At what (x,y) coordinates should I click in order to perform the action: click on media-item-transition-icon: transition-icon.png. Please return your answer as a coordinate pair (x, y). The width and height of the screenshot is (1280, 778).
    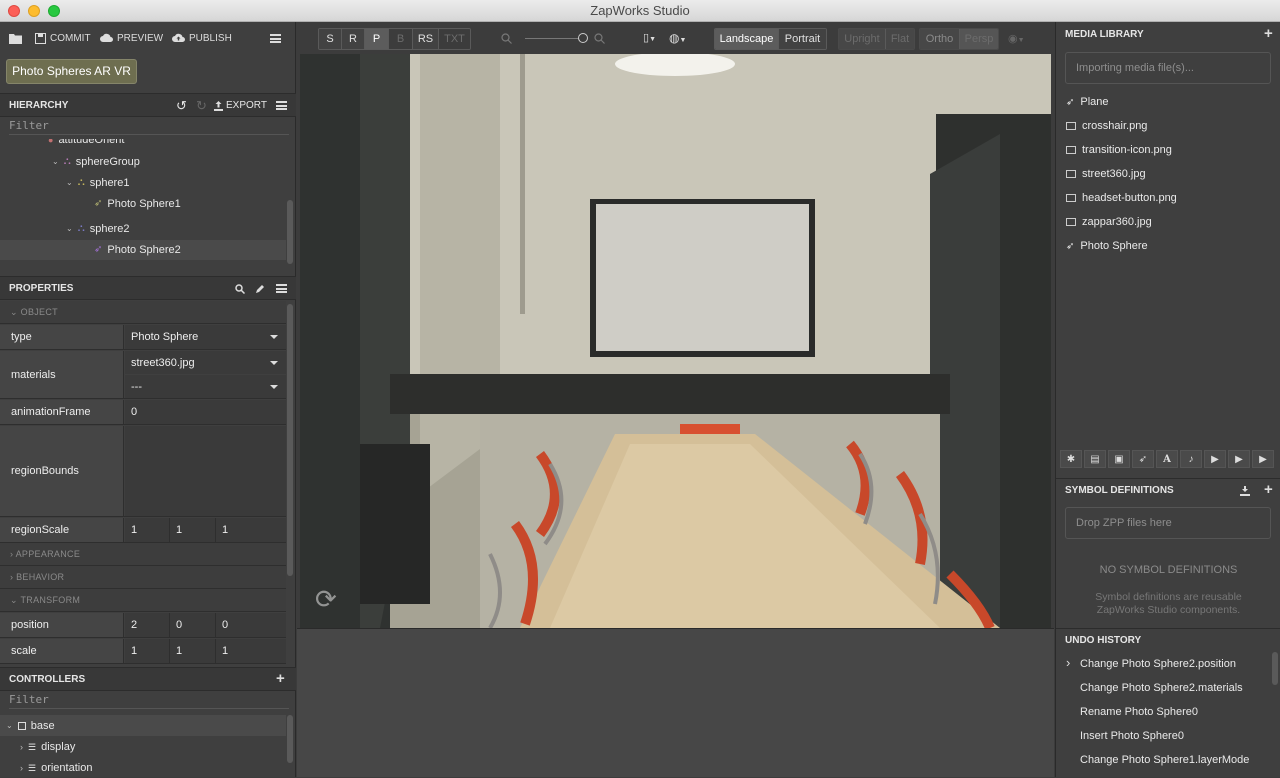
    Looking at the image, I should click on (1119, 150).